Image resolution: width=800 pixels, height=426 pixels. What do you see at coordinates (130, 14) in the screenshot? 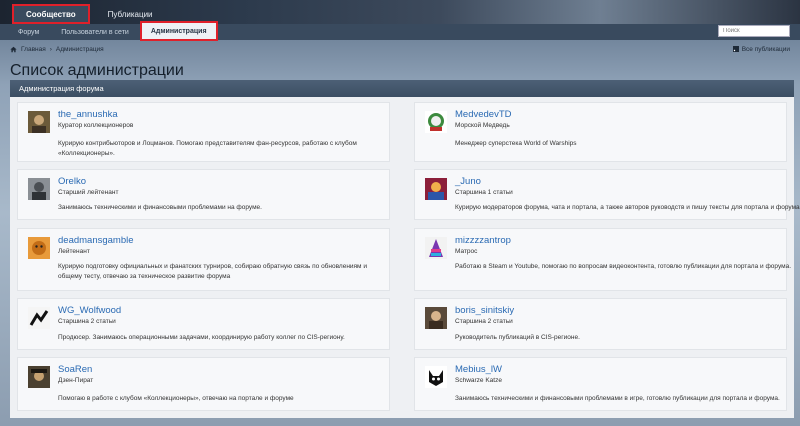
I see `tab-publications: Публикации` at bounding box center [130, 14].